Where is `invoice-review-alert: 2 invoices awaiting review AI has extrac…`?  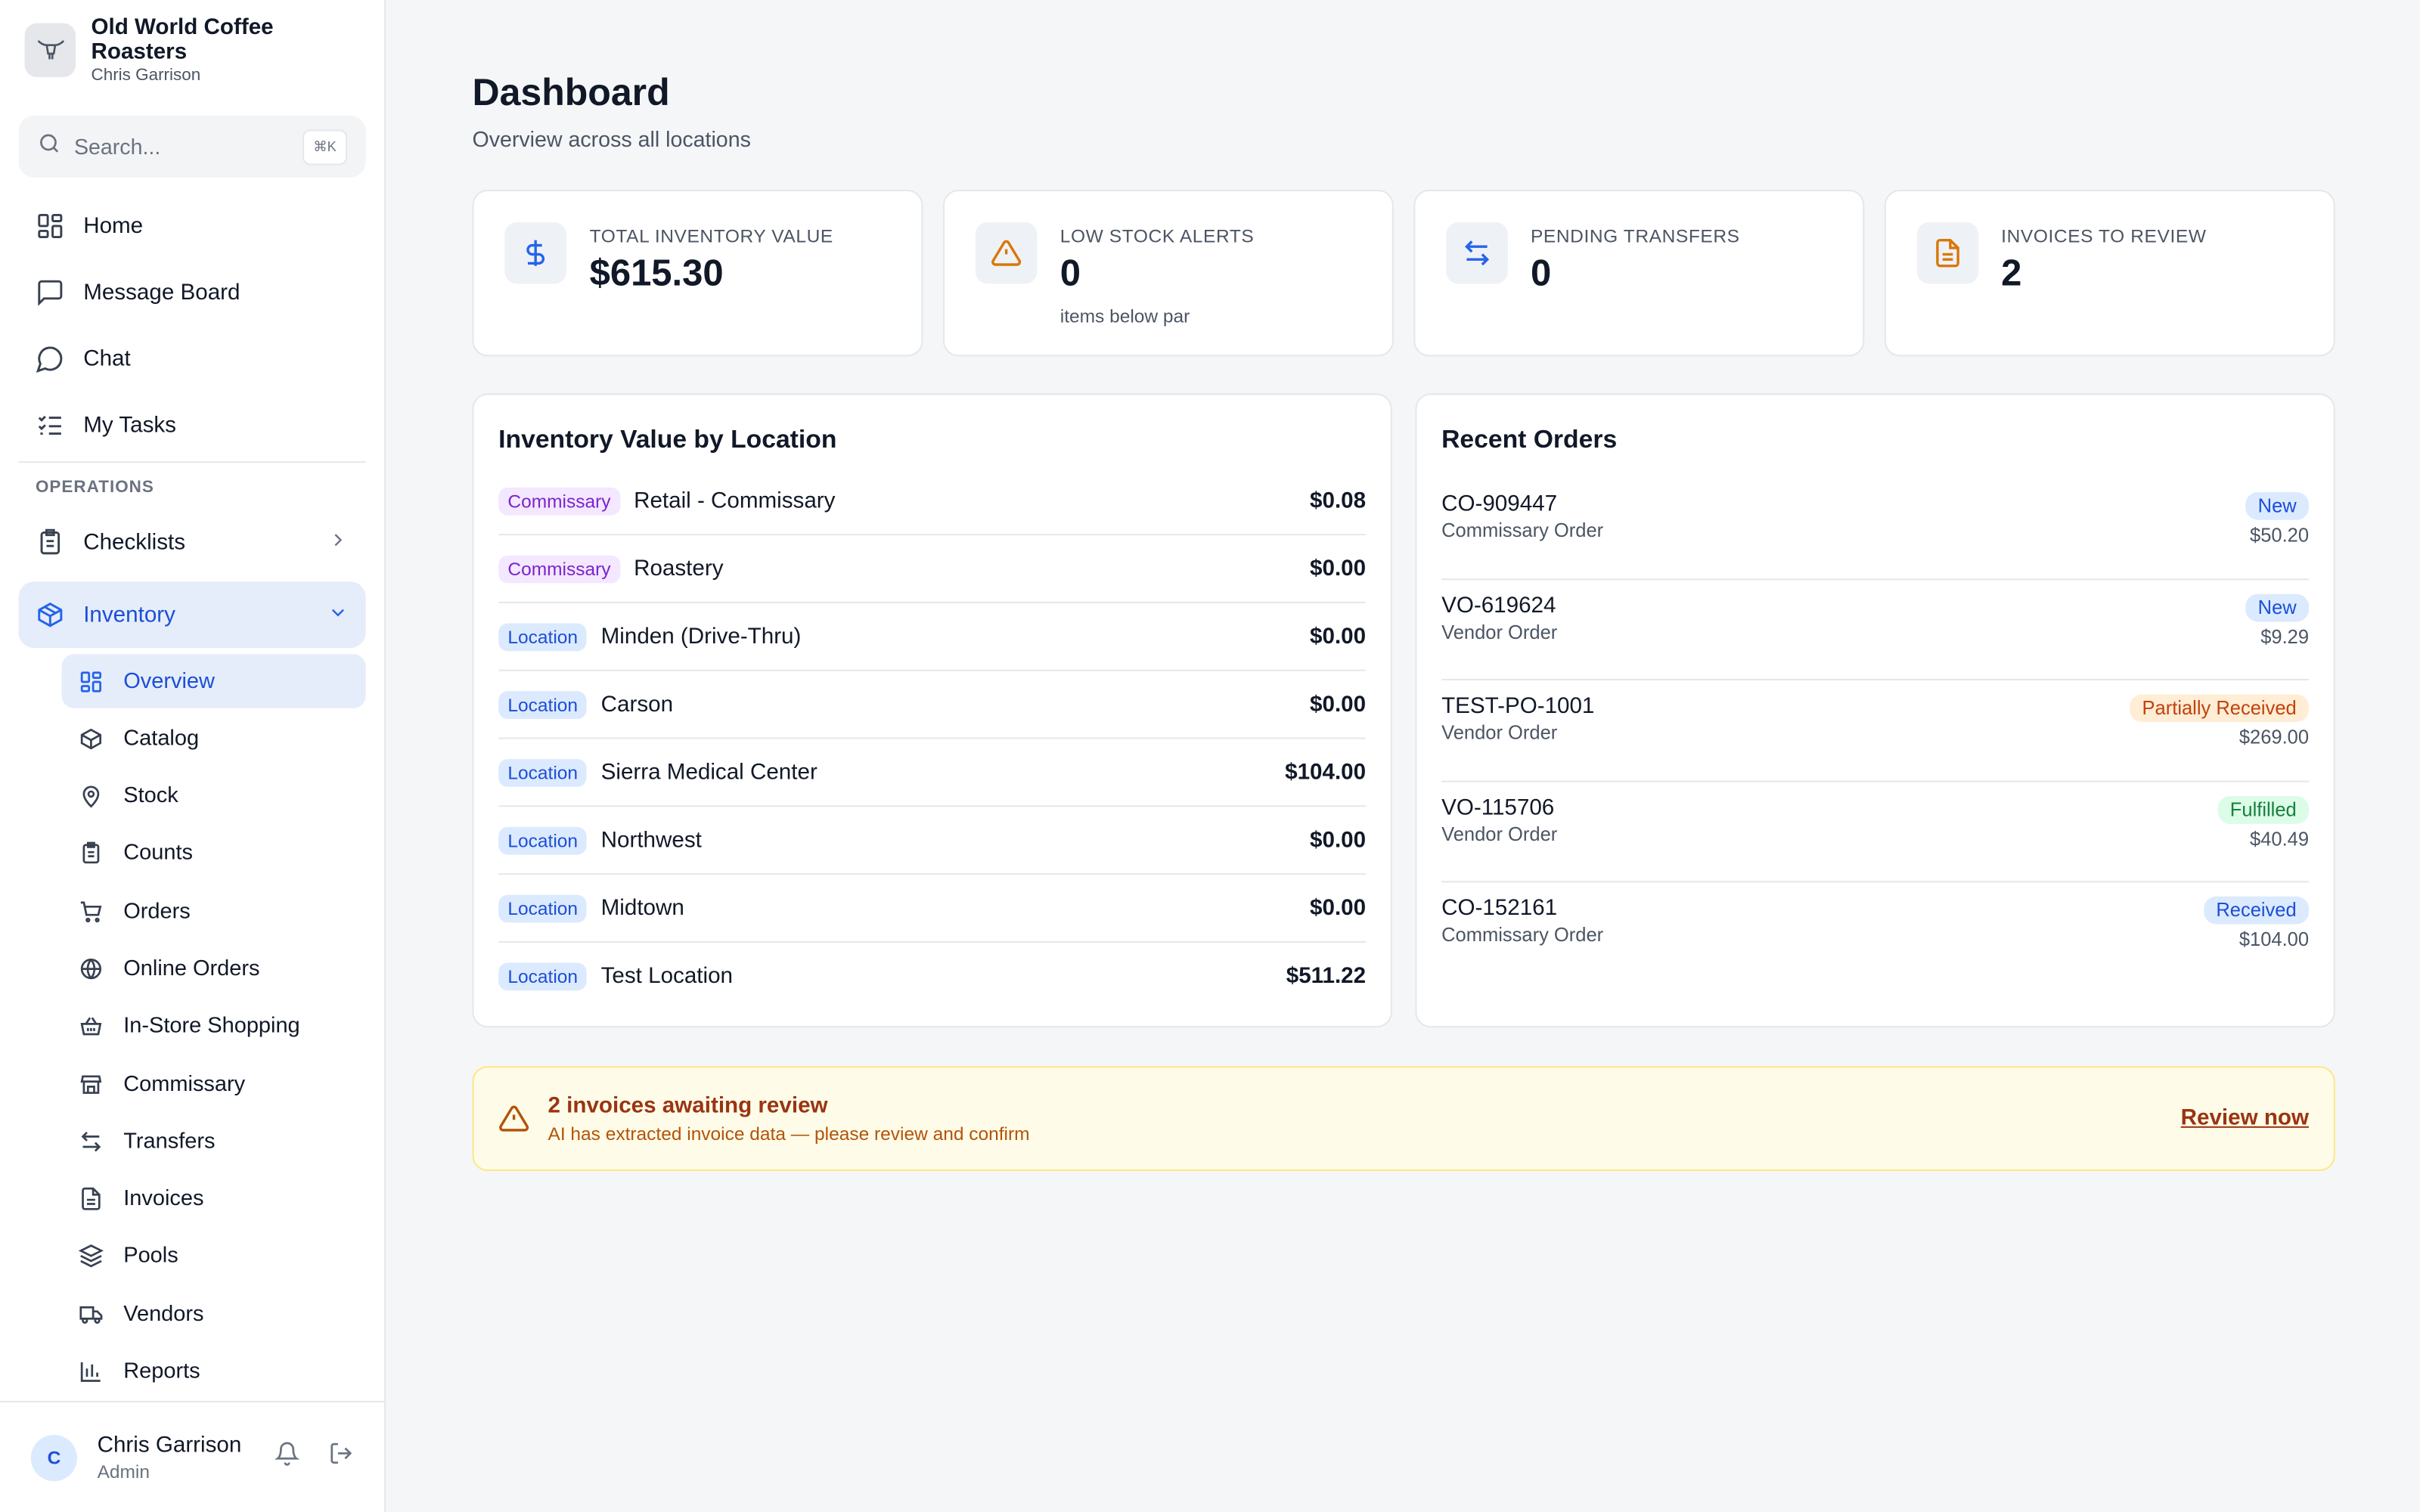 invoice-review-alert: 2 invoices awaiting review AI has extrac… is located at coordinates (1403, 1118).